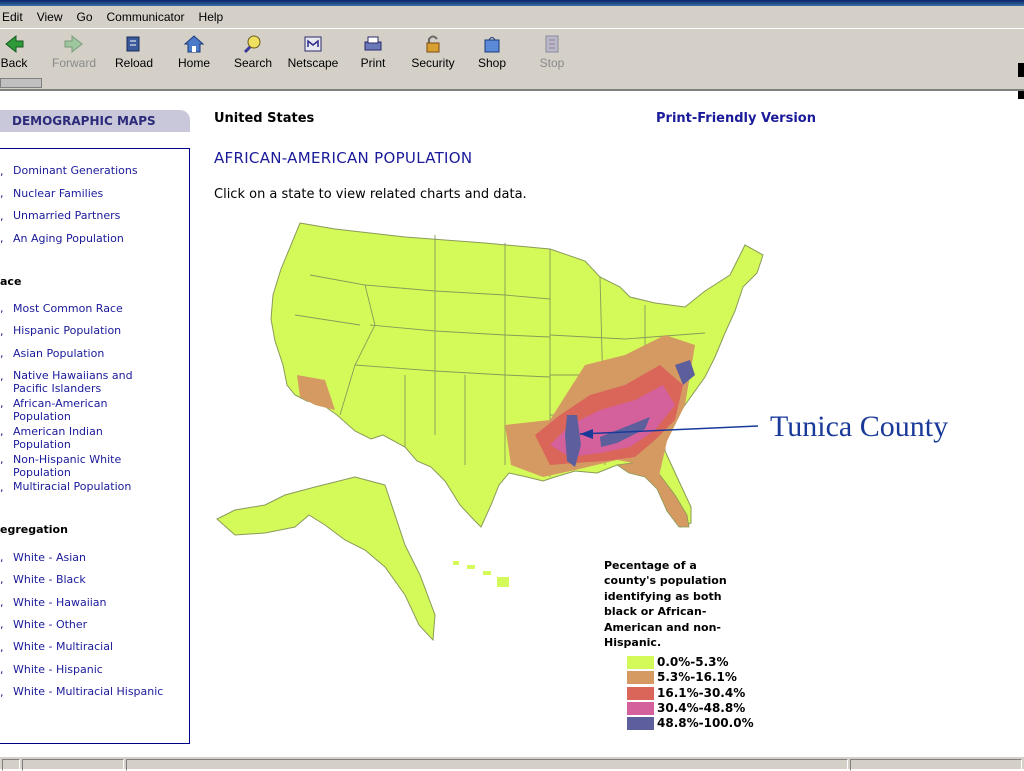 The height and width of the screenshot is (771, 1024). I want to click on legend-title-line: black or African-, so click(655, 612).